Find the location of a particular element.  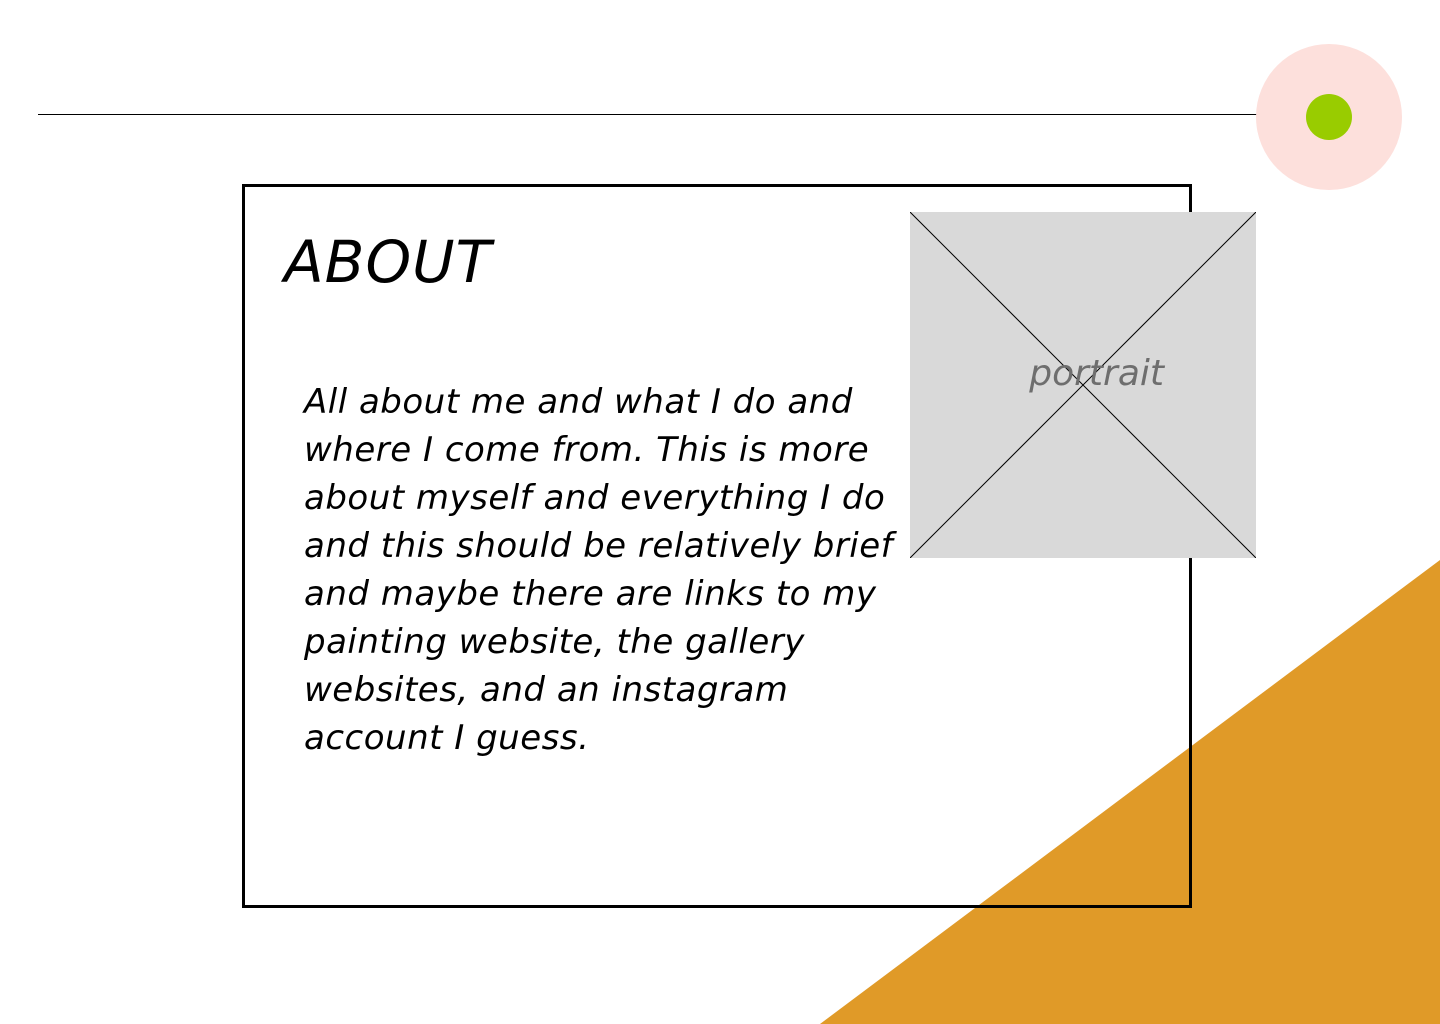

menu-button is located at coordinates (1329, 117).